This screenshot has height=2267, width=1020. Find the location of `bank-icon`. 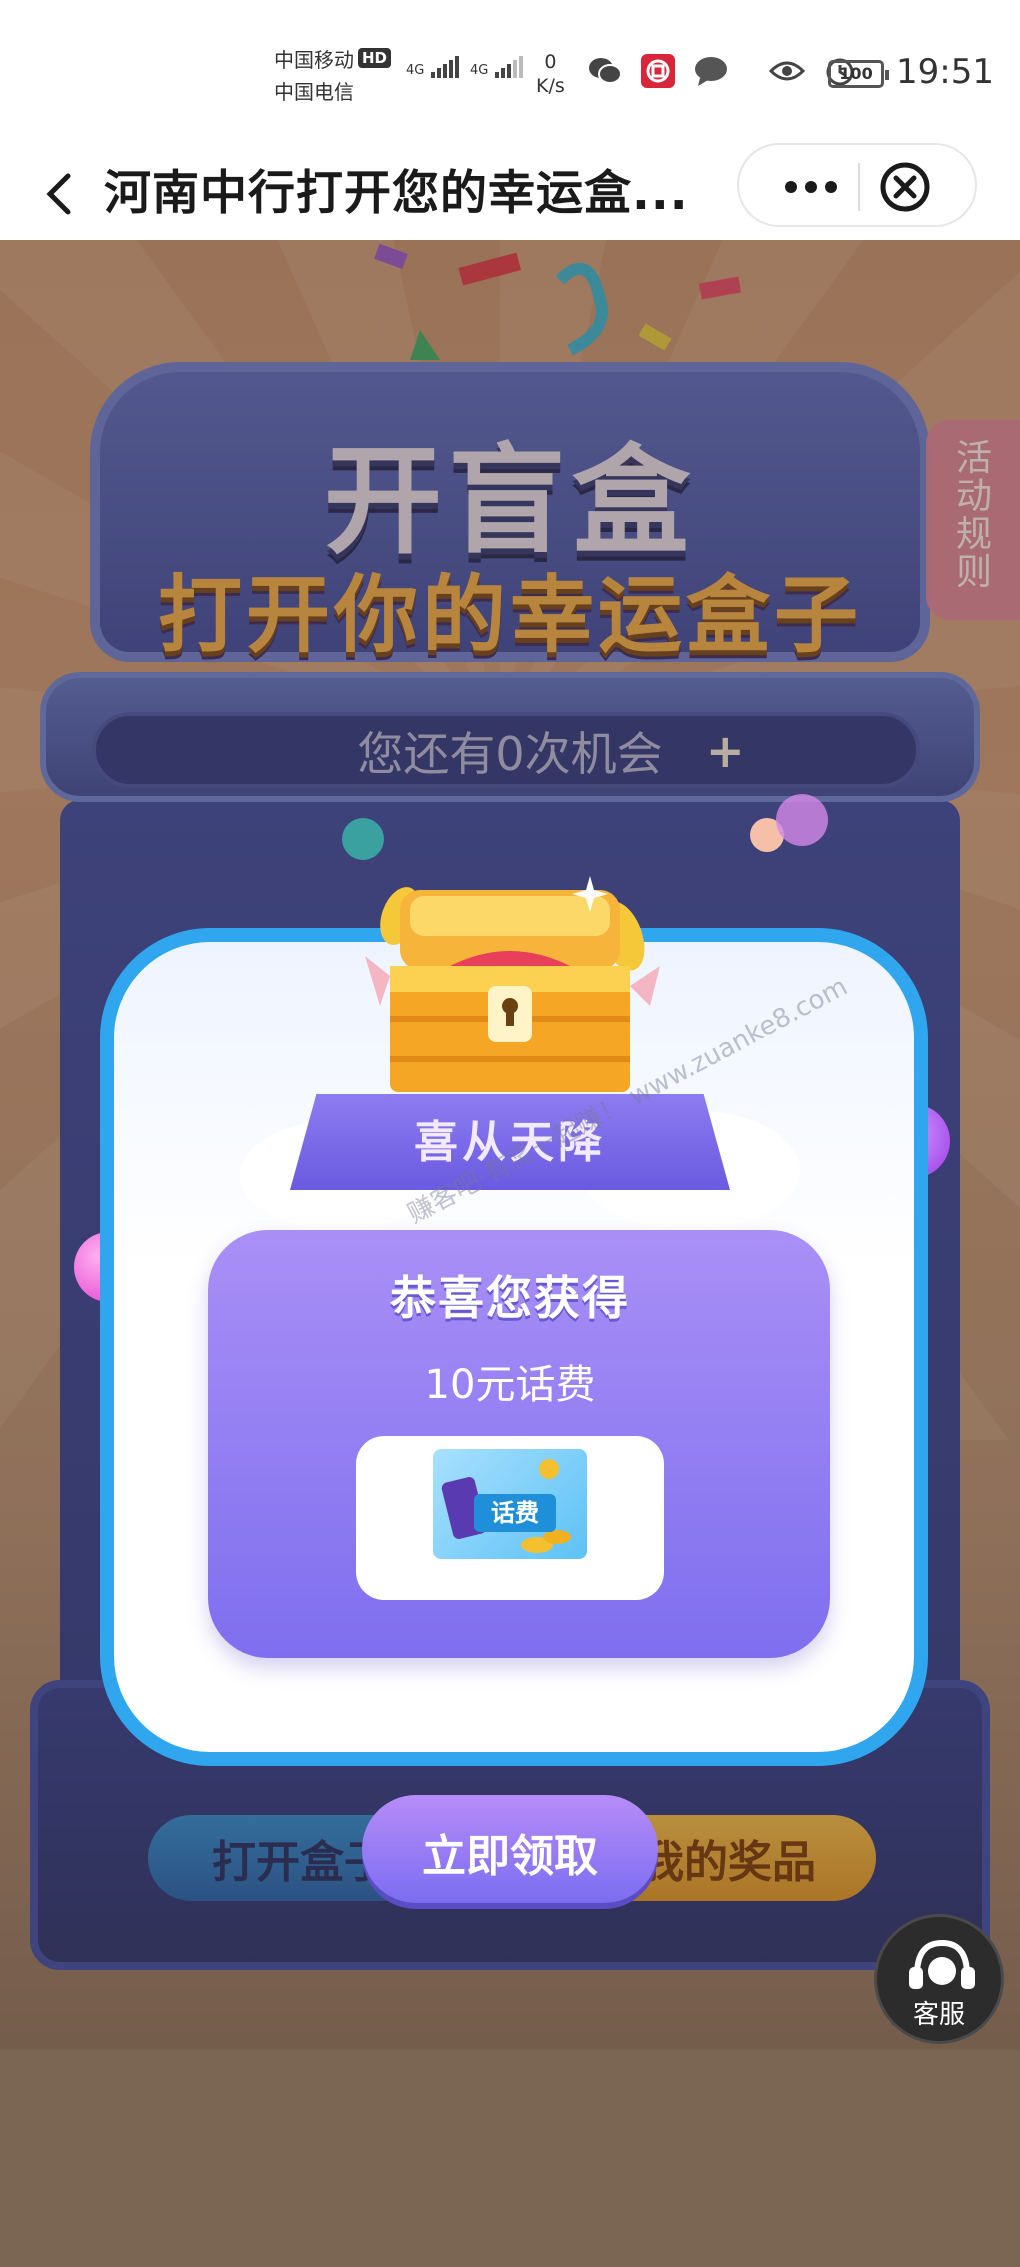

bank-icon is located at coordinates (658, 73).